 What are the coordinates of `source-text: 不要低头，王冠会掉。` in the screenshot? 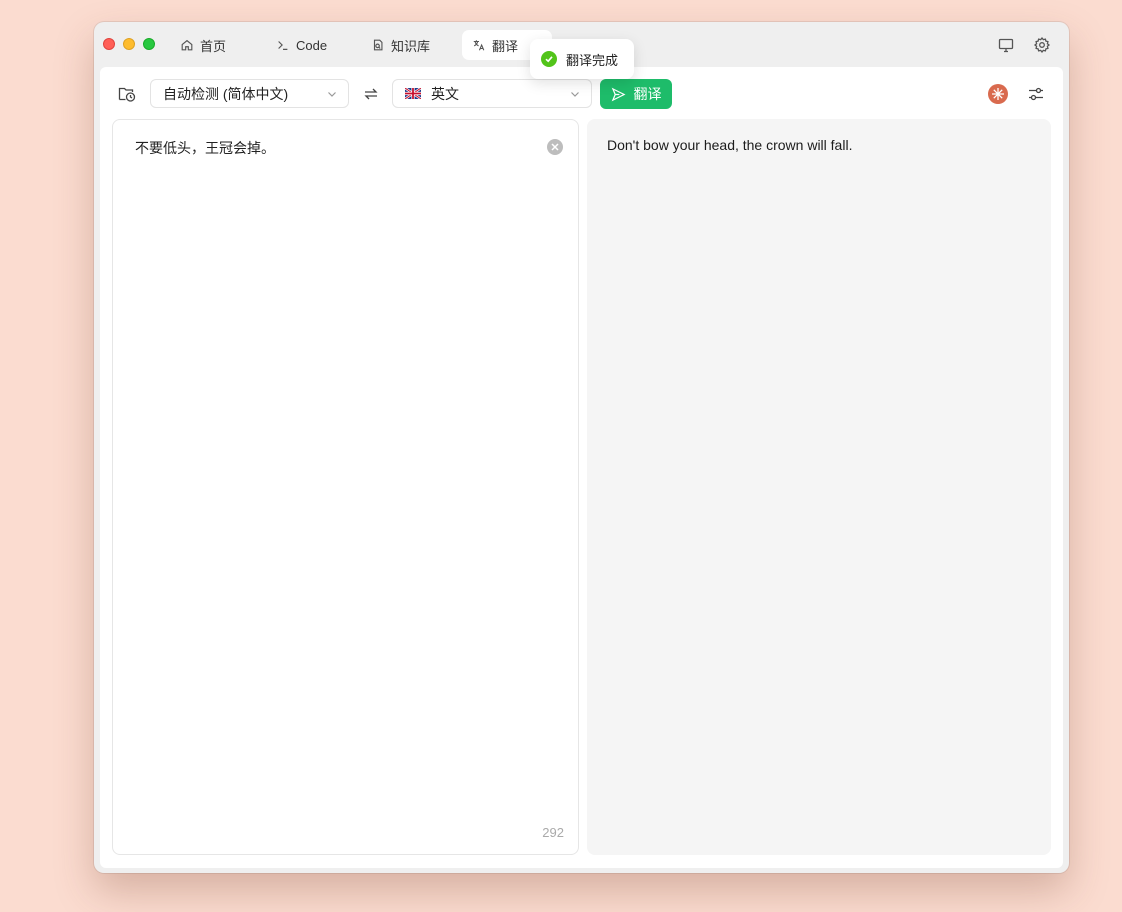 It's located at (205, 148).